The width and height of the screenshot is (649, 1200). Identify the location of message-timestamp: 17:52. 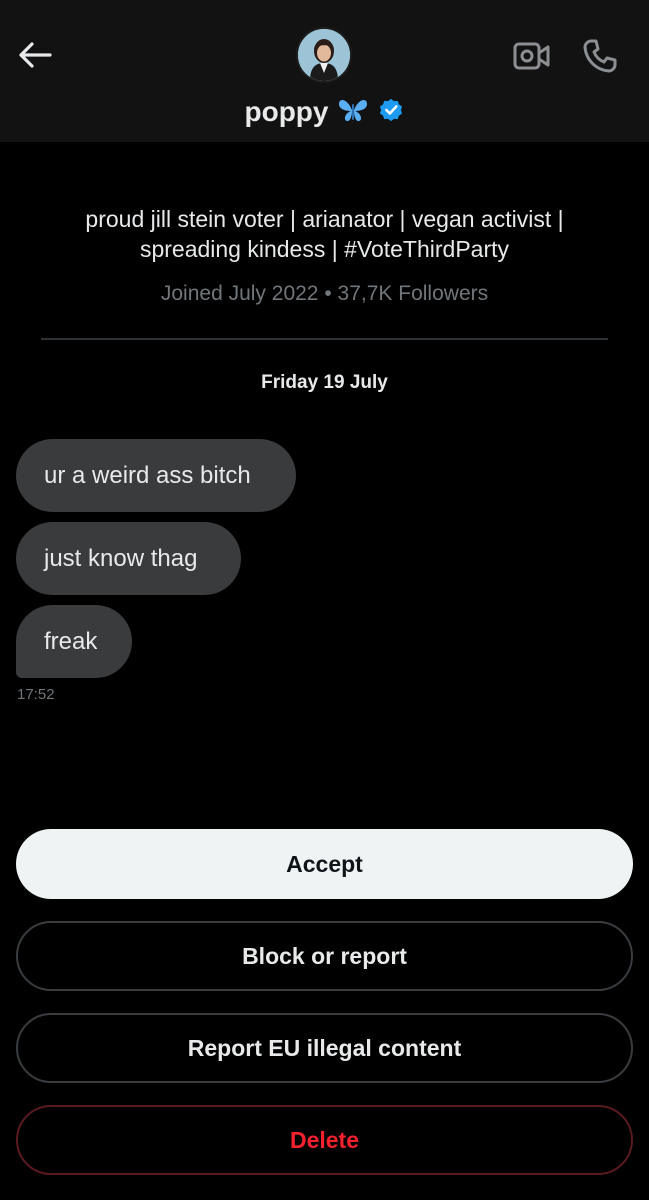
(36, 694).